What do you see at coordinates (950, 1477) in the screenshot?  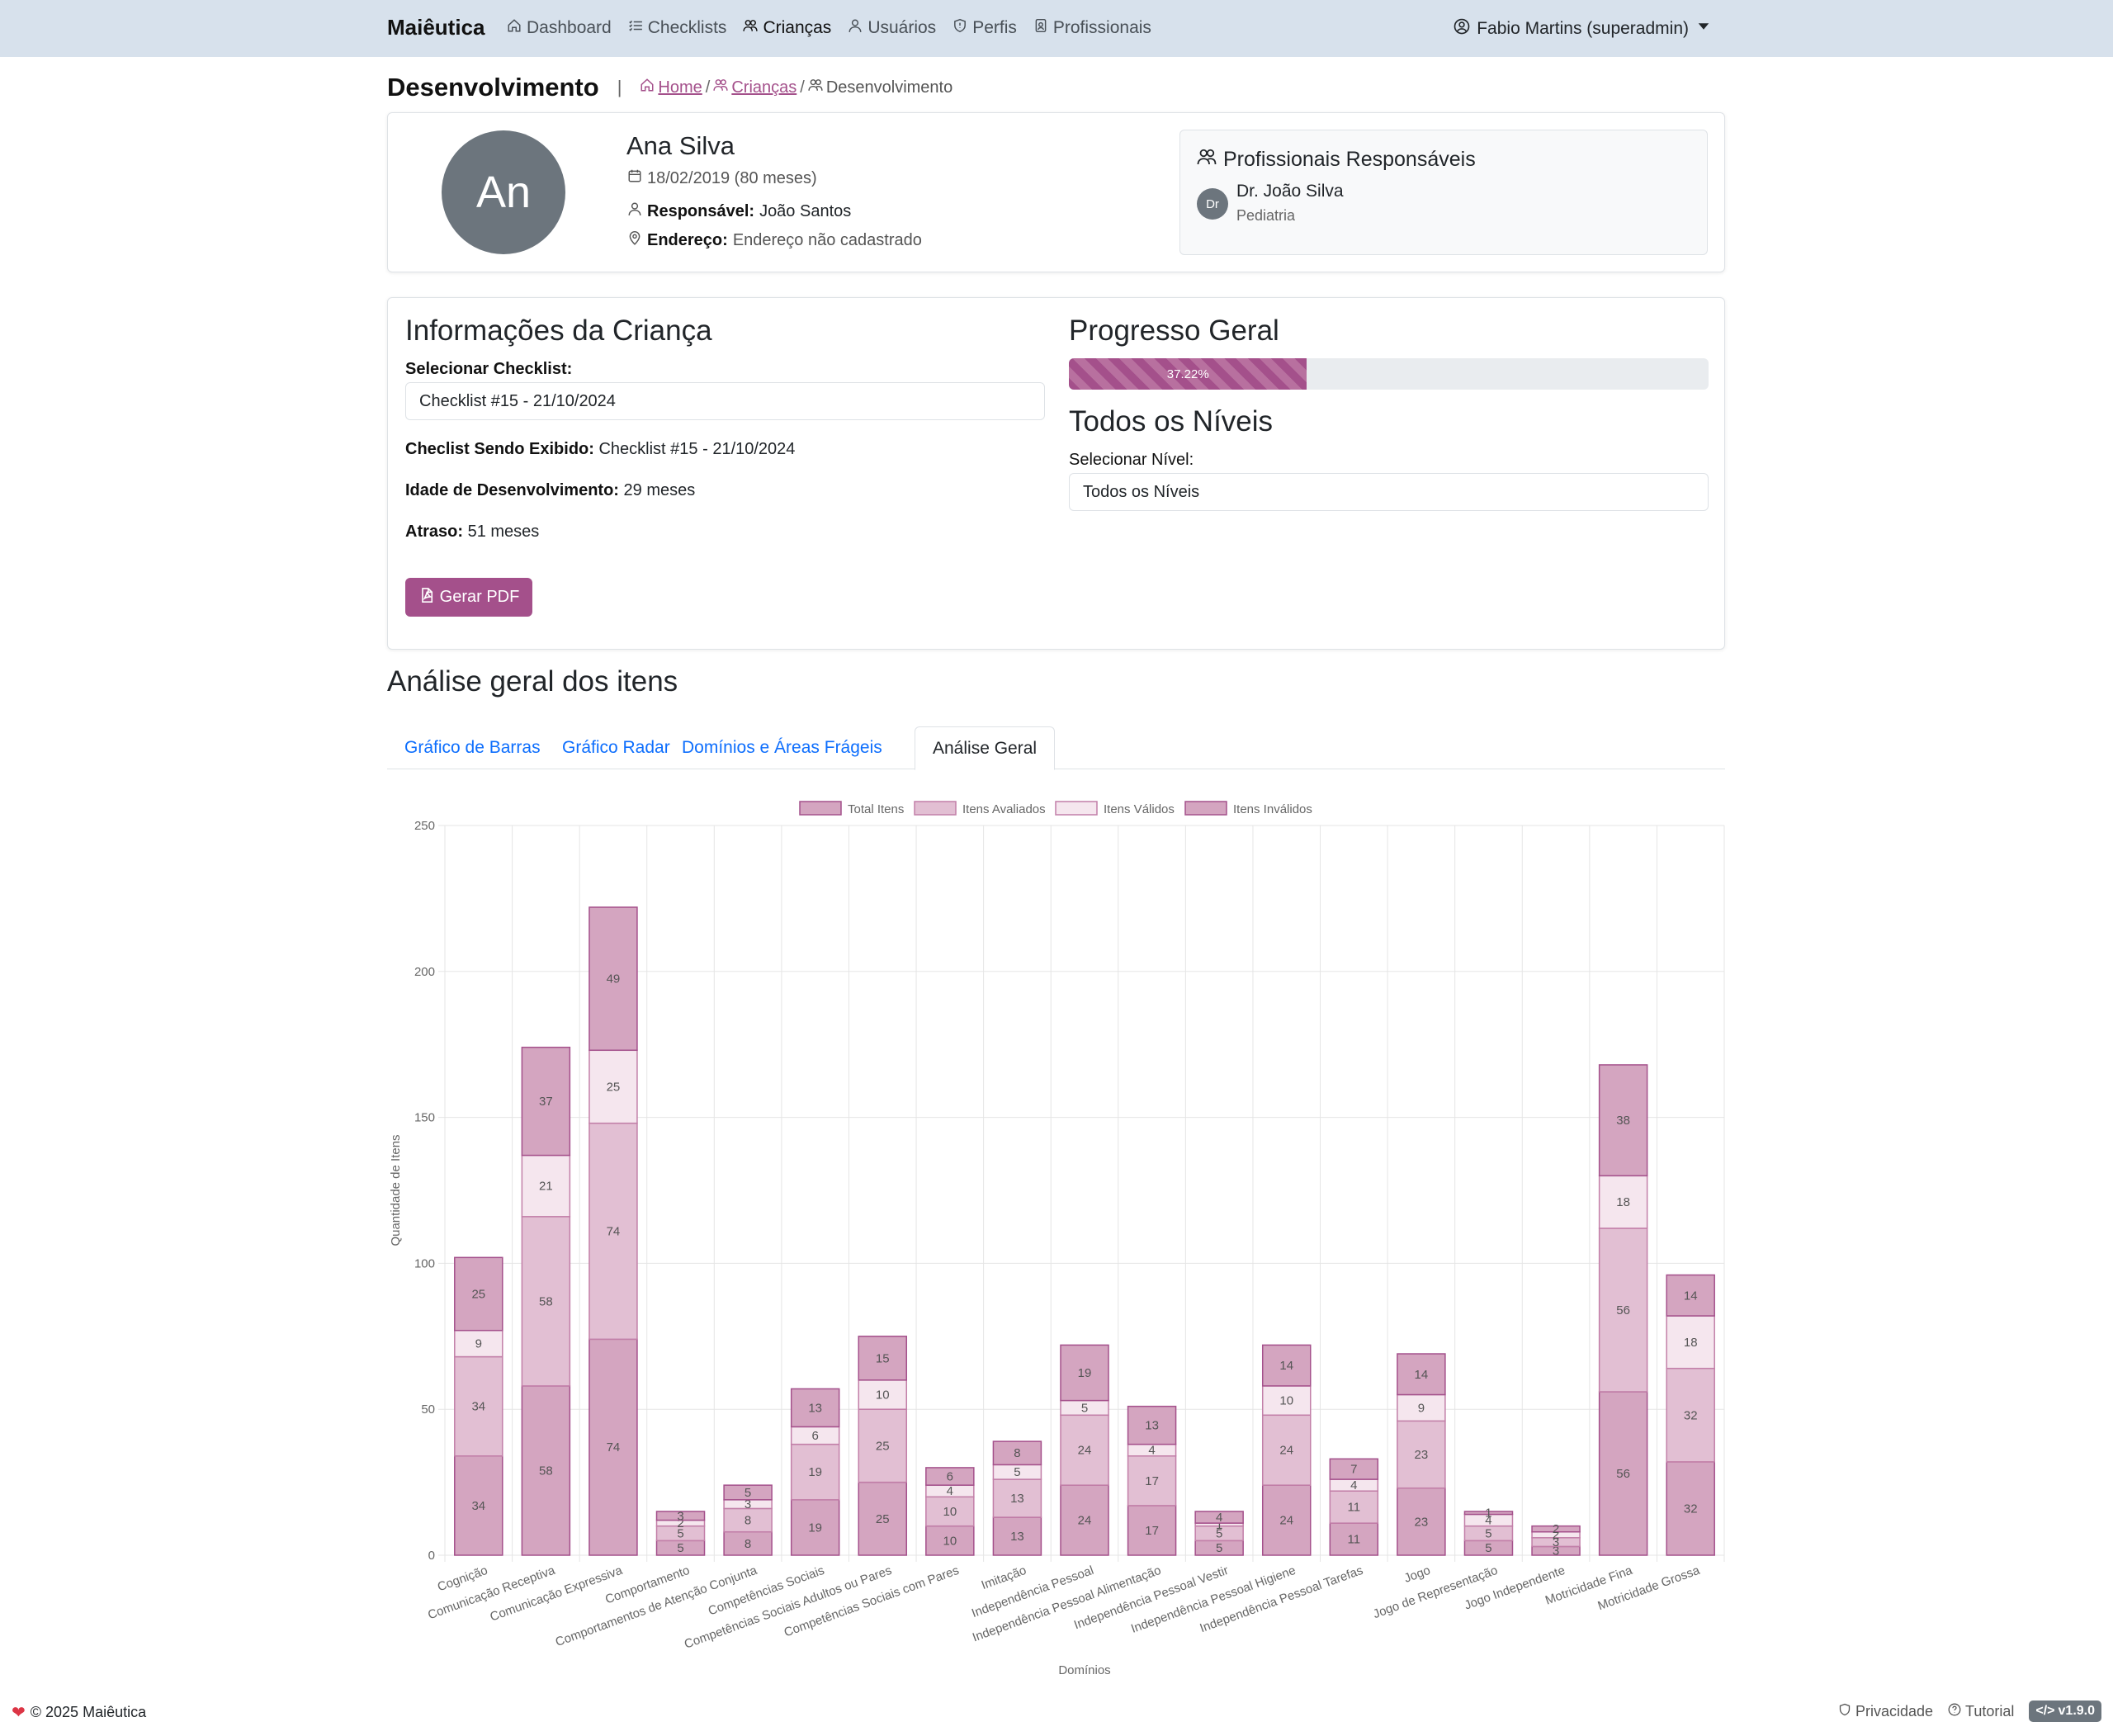 I see `bar-value-label: 6` at bounding box center [950, 1477].